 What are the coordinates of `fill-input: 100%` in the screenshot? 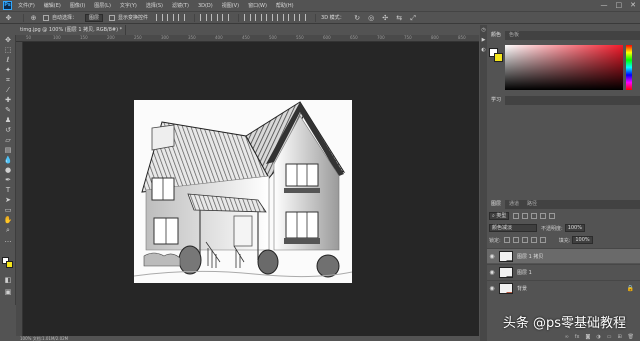 It's located at (582, 240).